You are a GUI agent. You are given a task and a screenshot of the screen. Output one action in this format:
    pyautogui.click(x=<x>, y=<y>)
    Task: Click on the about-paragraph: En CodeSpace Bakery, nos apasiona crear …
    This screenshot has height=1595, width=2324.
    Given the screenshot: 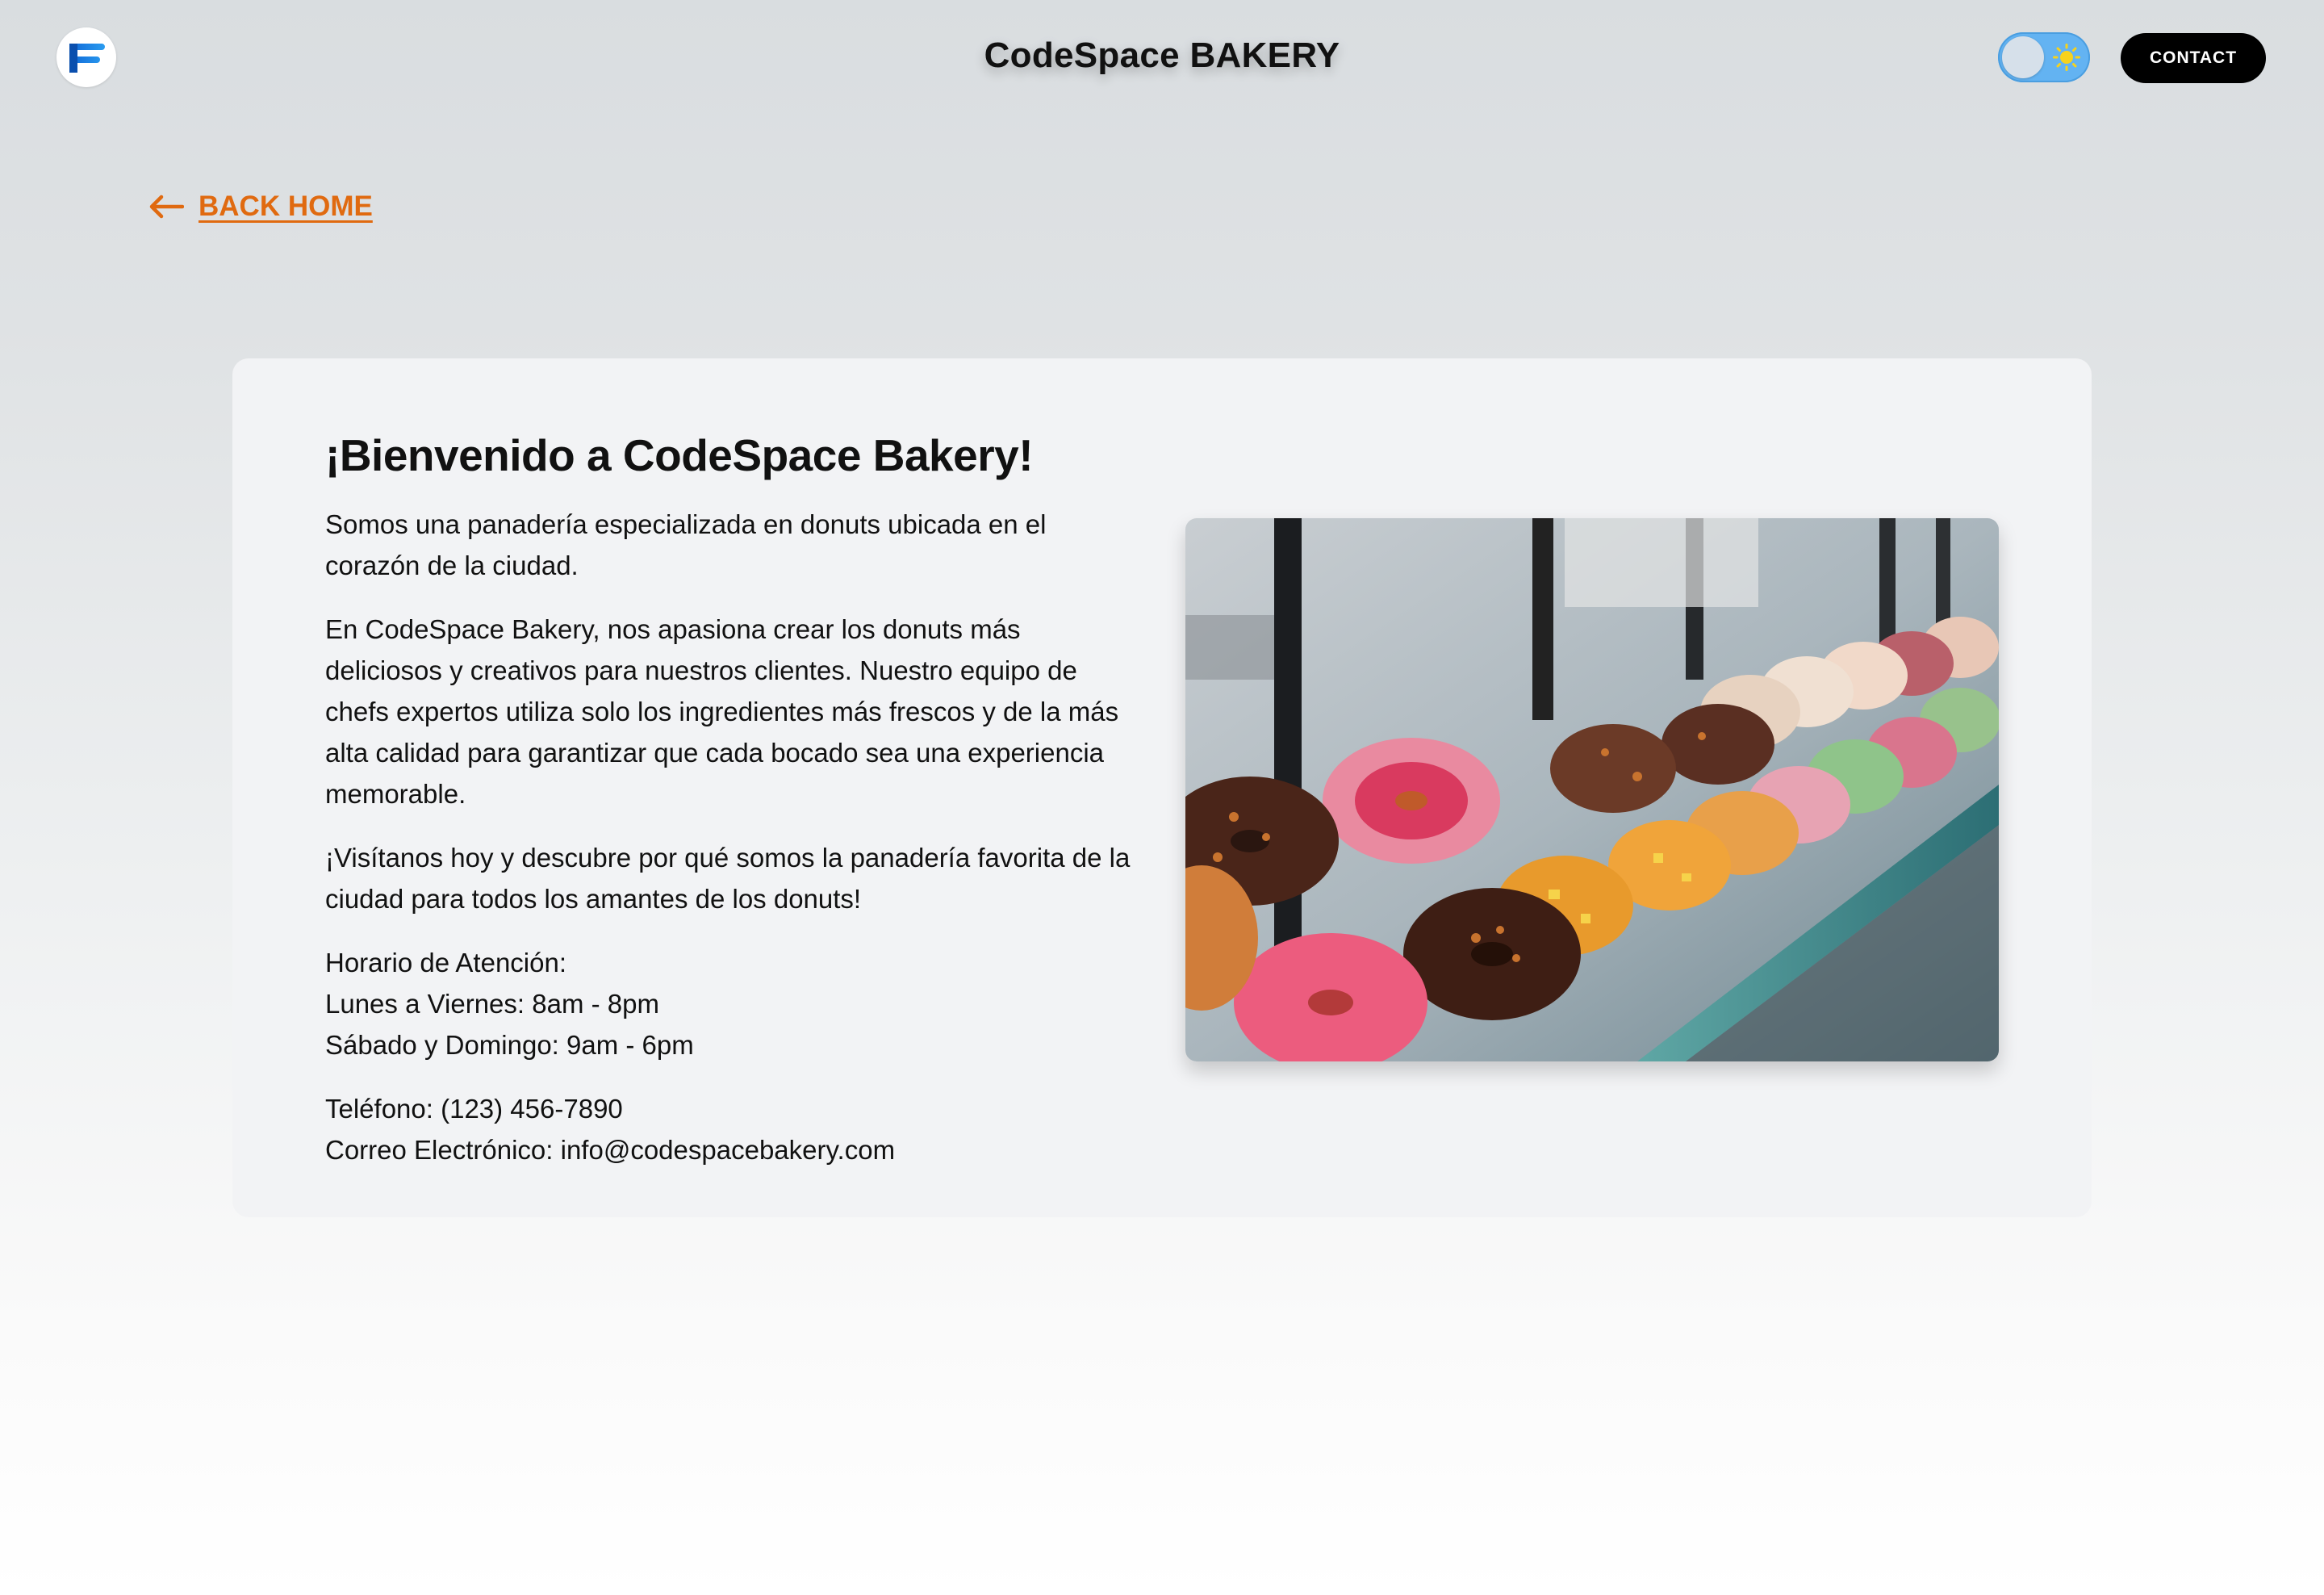 What is the action you would take?
    pyautogui.click(x=722, y=711)
    